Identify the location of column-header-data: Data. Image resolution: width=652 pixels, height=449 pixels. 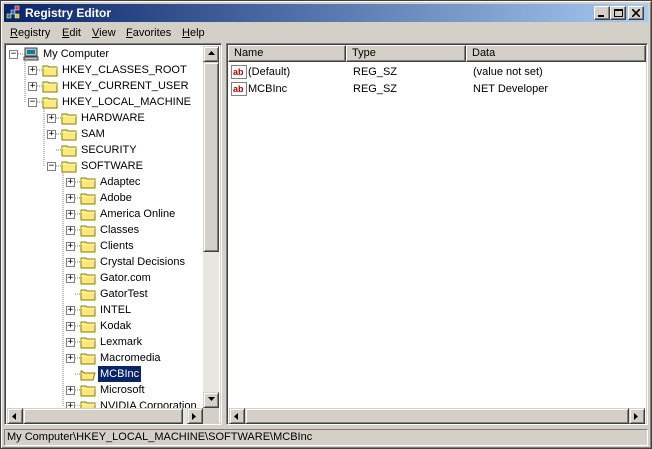
(556, 53).